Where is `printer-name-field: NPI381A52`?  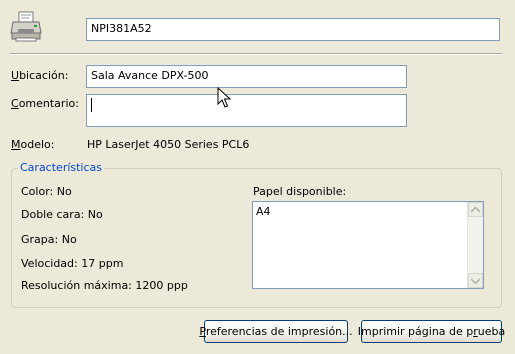 printer-name-field: NPI381A52 is located at coordinates (293, 29).